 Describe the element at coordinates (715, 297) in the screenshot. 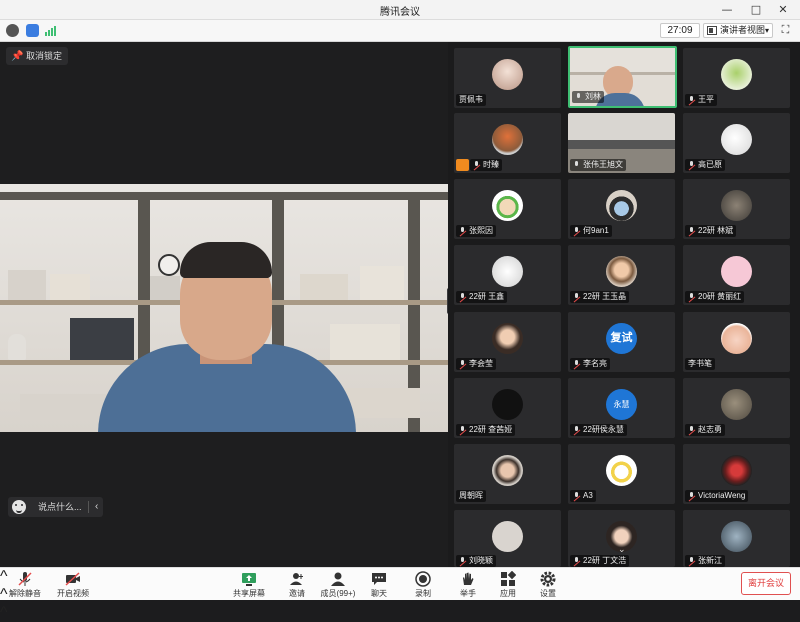

I see `participant-name: 20研 黄丽红` at that location.